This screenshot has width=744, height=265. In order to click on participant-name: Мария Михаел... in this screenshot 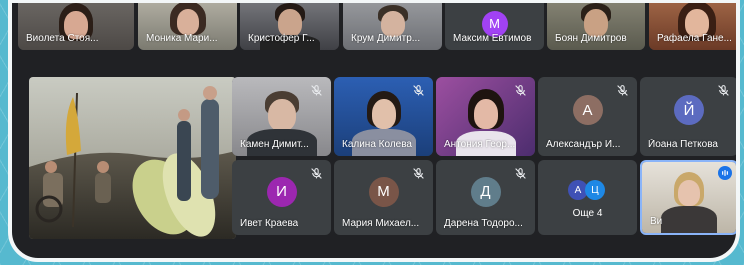, I will do `click(381, 223)`.